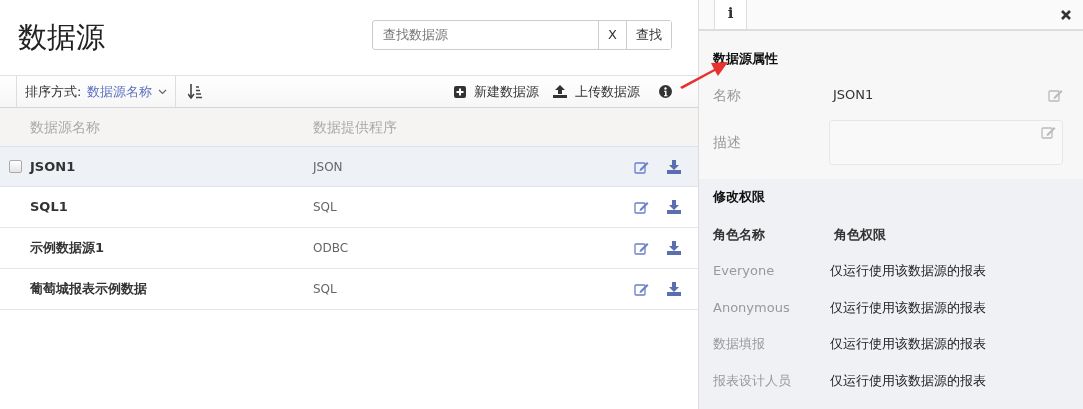 The width and height of the screenshot is (1083, 409). Describe the element at coordinates (946, 142) in the screenshot. I see `description-field` at that location.